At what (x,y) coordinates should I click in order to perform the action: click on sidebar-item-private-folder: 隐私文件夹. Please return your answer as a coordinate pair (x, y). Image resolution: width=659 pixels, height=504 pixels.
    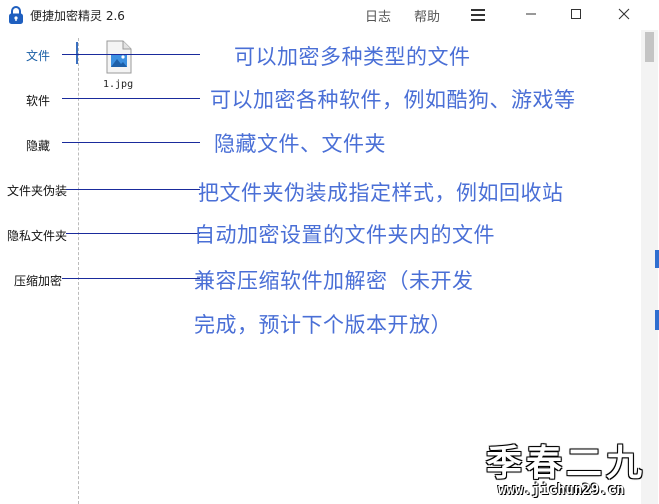
    Looking at the image, I should click on (37, 235).